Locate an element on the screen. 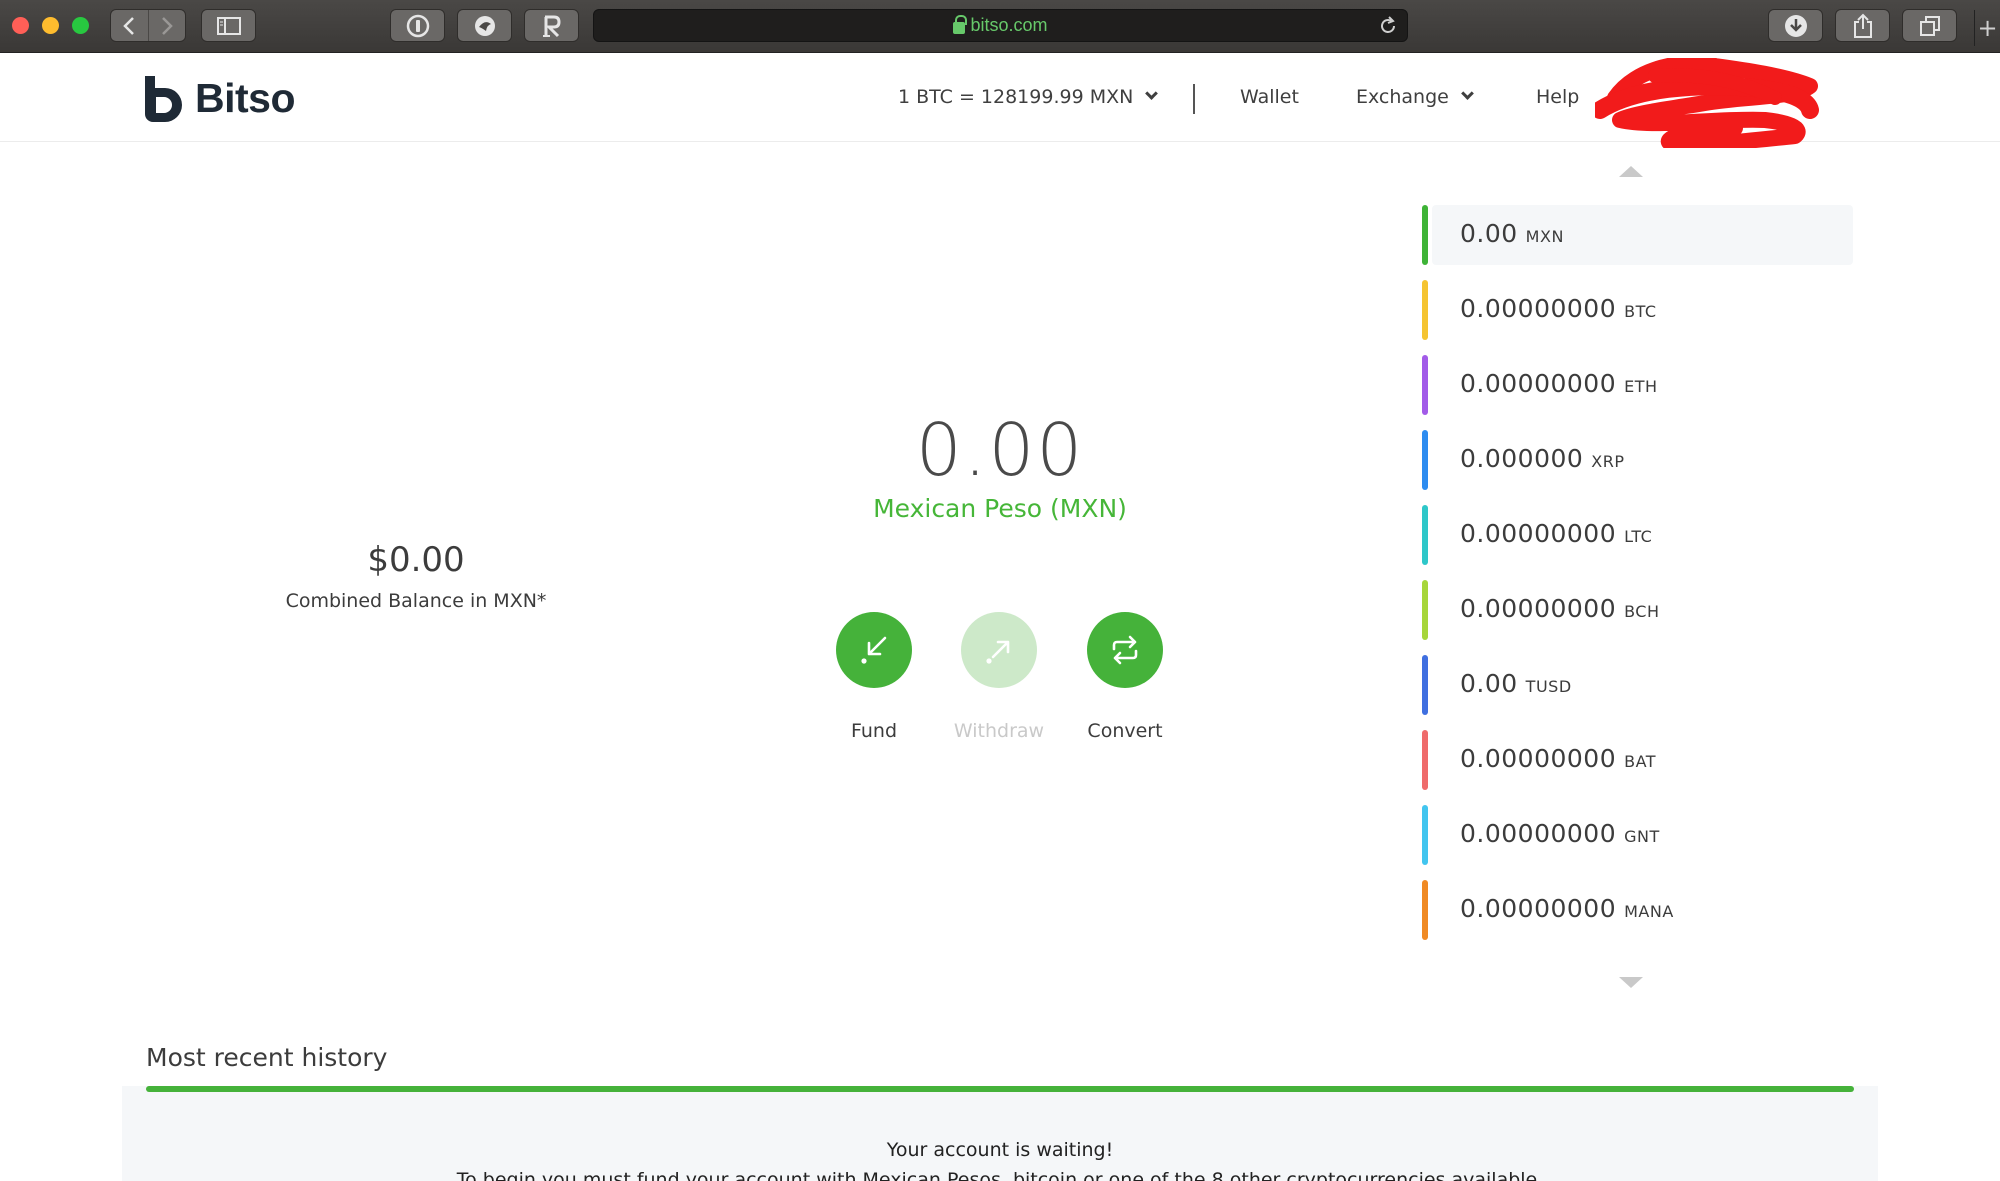  fund-label: Fund is located at coordinates (874, 731).